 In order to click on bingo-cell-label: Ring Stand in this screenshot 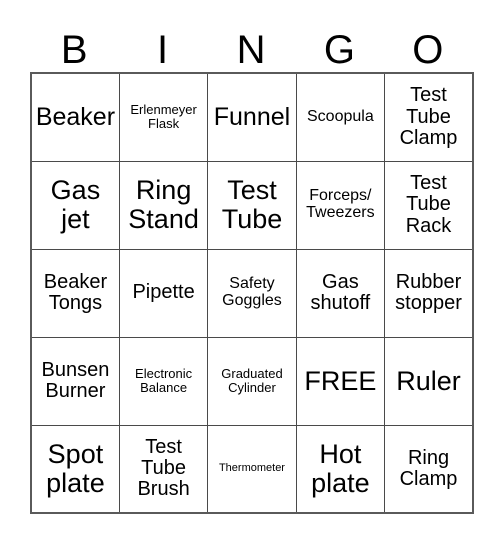, I will do `click(163, 204)`.